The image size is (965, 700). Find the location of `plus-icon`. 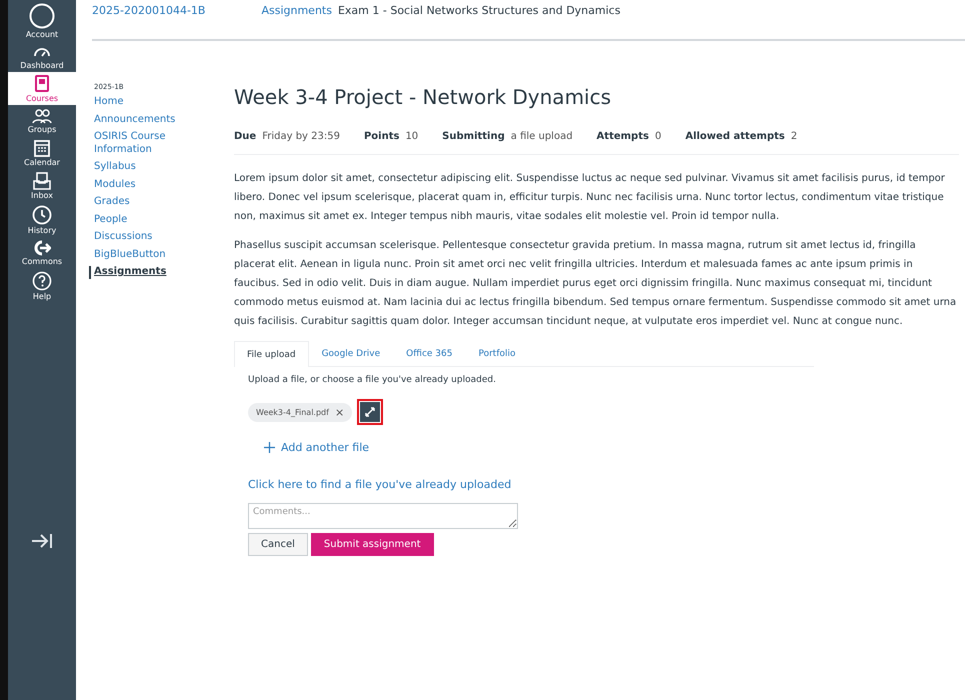

plus-icon is located at coordinates (269, 447).